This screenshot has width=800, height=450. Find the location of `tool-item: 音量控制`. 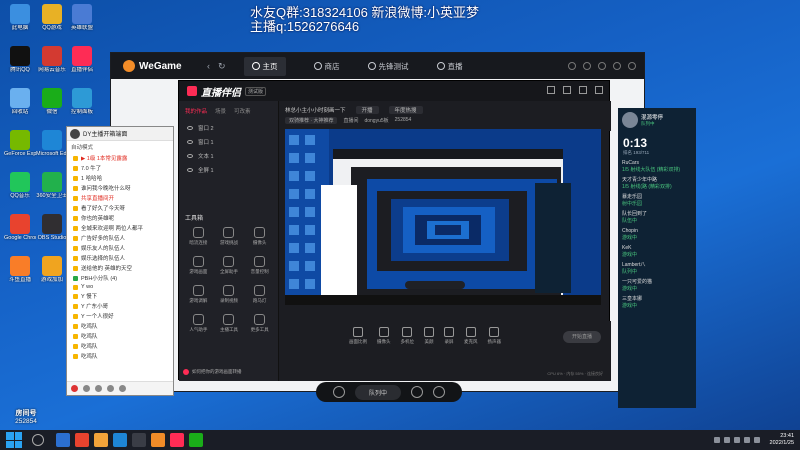

tool-item: 音量控制 is located at coordinates (259, 265).